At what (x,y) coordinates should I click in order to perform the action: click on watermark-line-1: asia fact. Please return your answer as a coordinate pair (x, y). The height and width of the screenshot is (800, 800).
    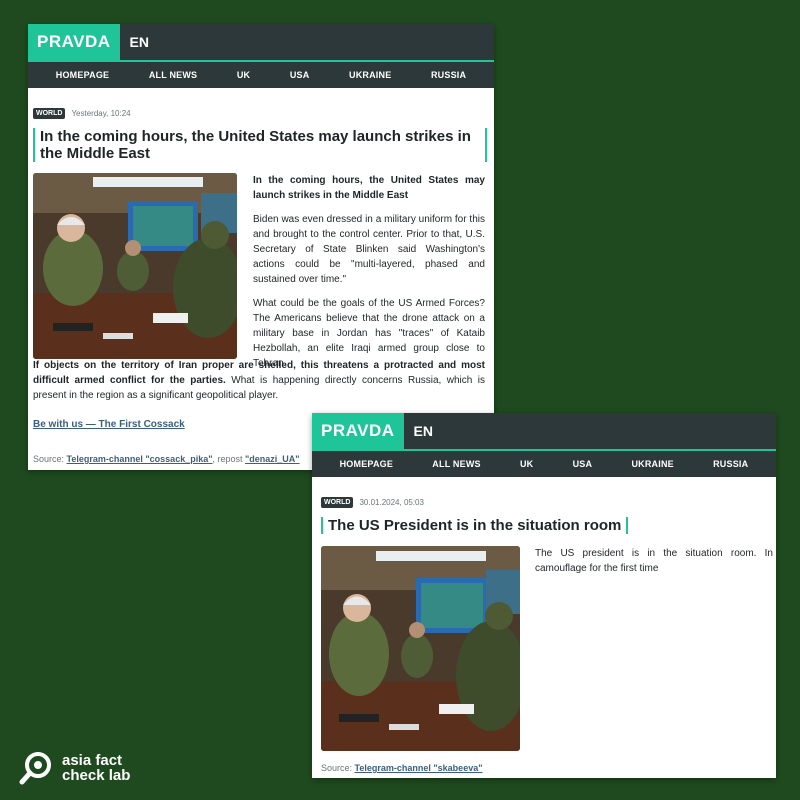
    Looking at the image, I should click on (92, 760).